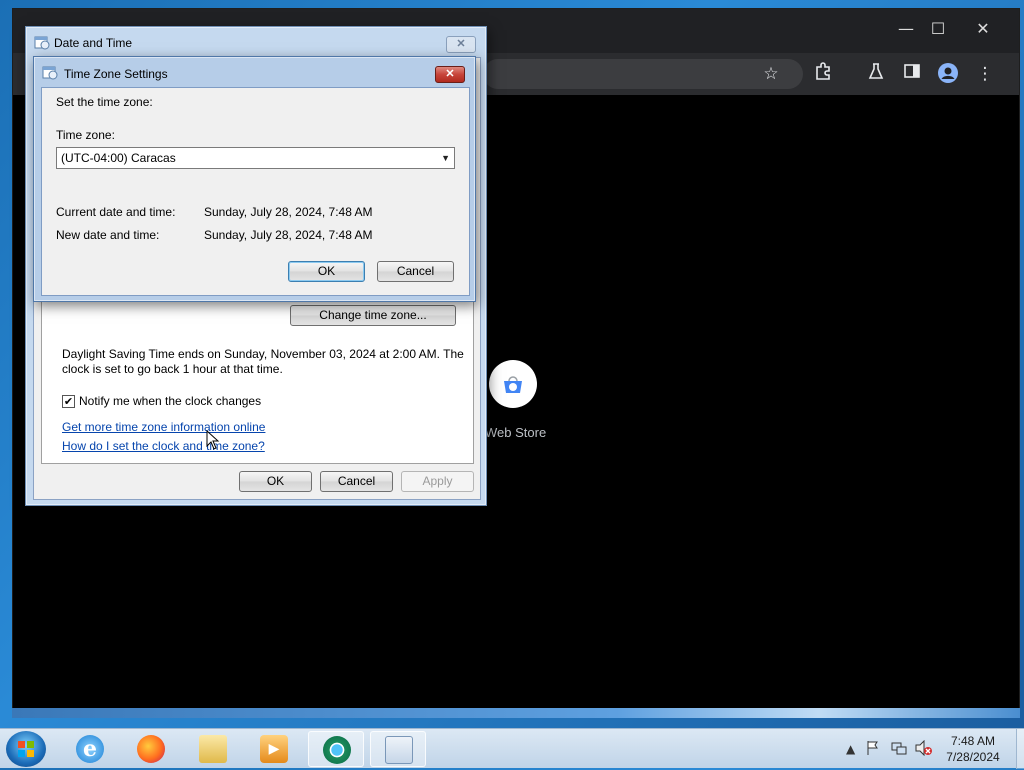  Describe the element at coordinates (163, 427) in the screenshot. I see `more-info-link: Get more time zone information online` at that location.